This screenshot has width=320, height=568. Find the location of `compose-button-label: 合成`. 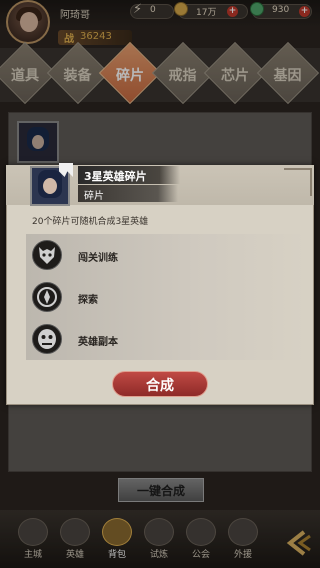

compose-button-label: 合成 is located at coordinates (160, 386).